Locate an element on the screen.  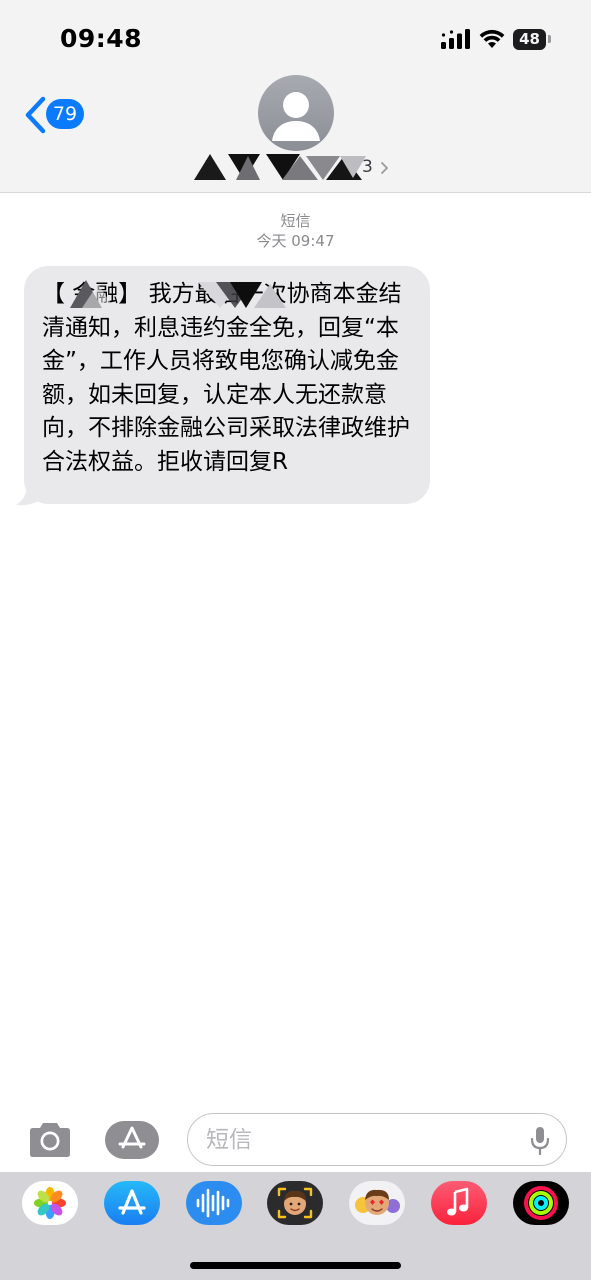
message-meta: 短信 今天 09:47 is located at coordinates (295, 231).